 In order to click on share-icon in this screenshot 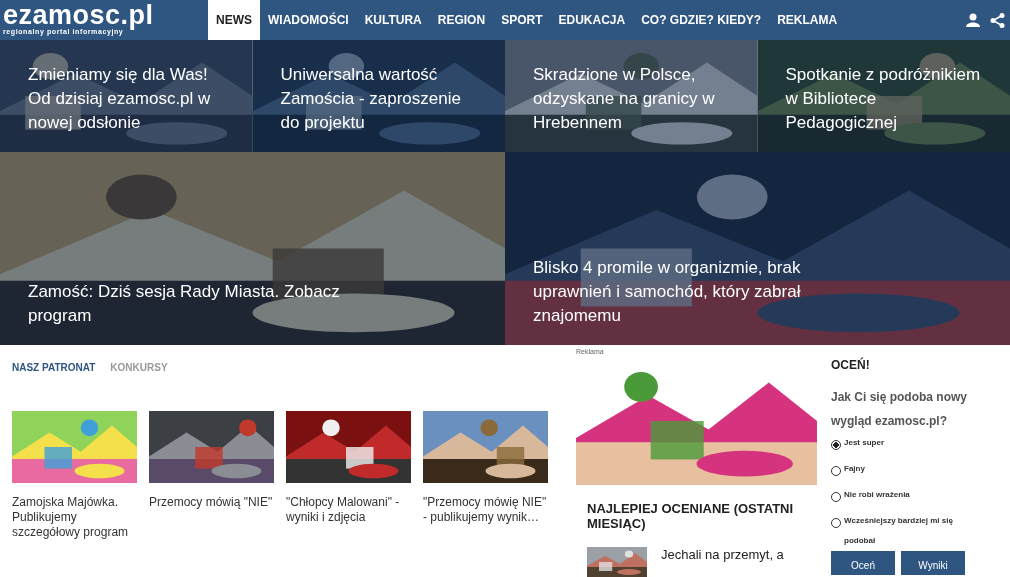, I will do `click(997, 20)`.